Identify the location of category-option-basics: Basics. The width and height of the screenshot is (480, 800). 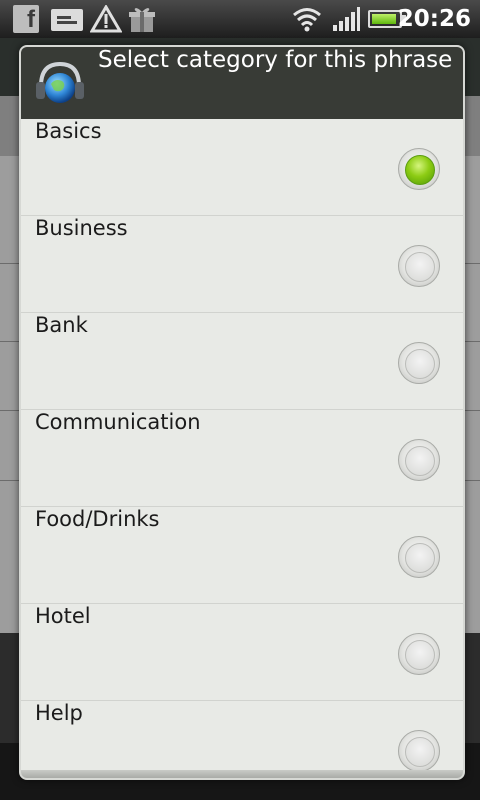
(242, 167).